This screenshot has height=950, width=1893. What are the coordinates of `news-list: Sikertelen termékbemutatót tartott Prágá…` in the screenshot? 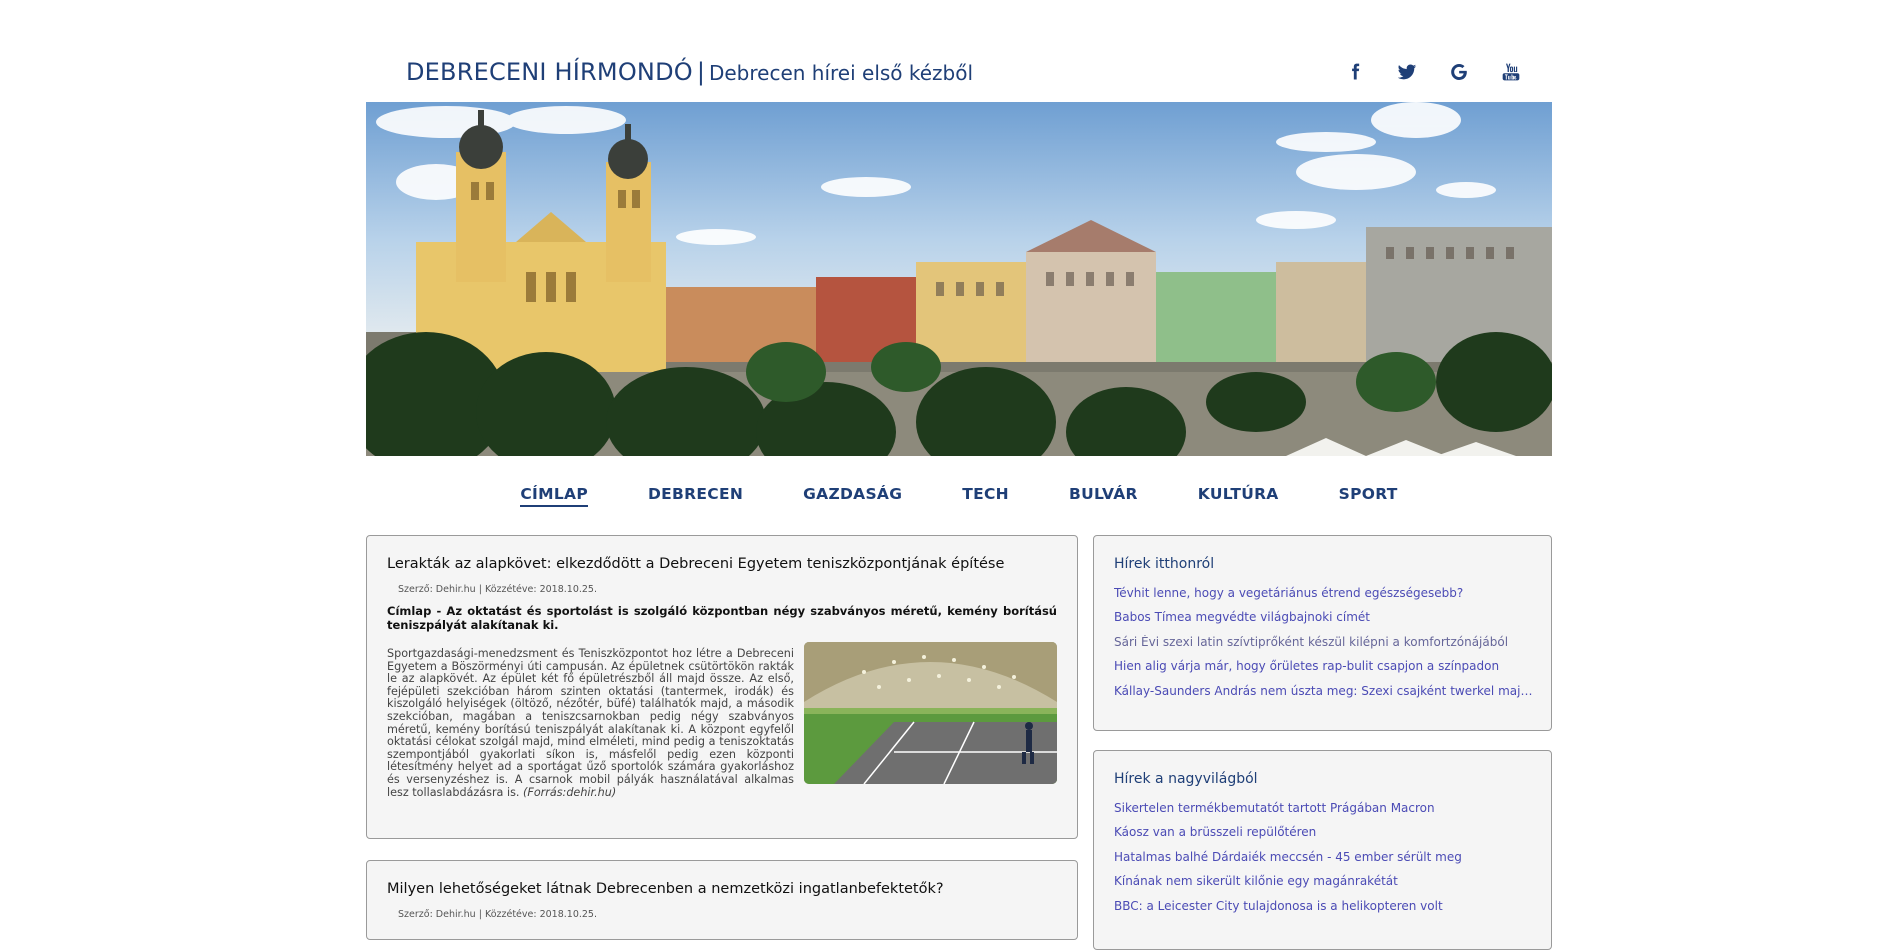 It's located at (1324, 862).